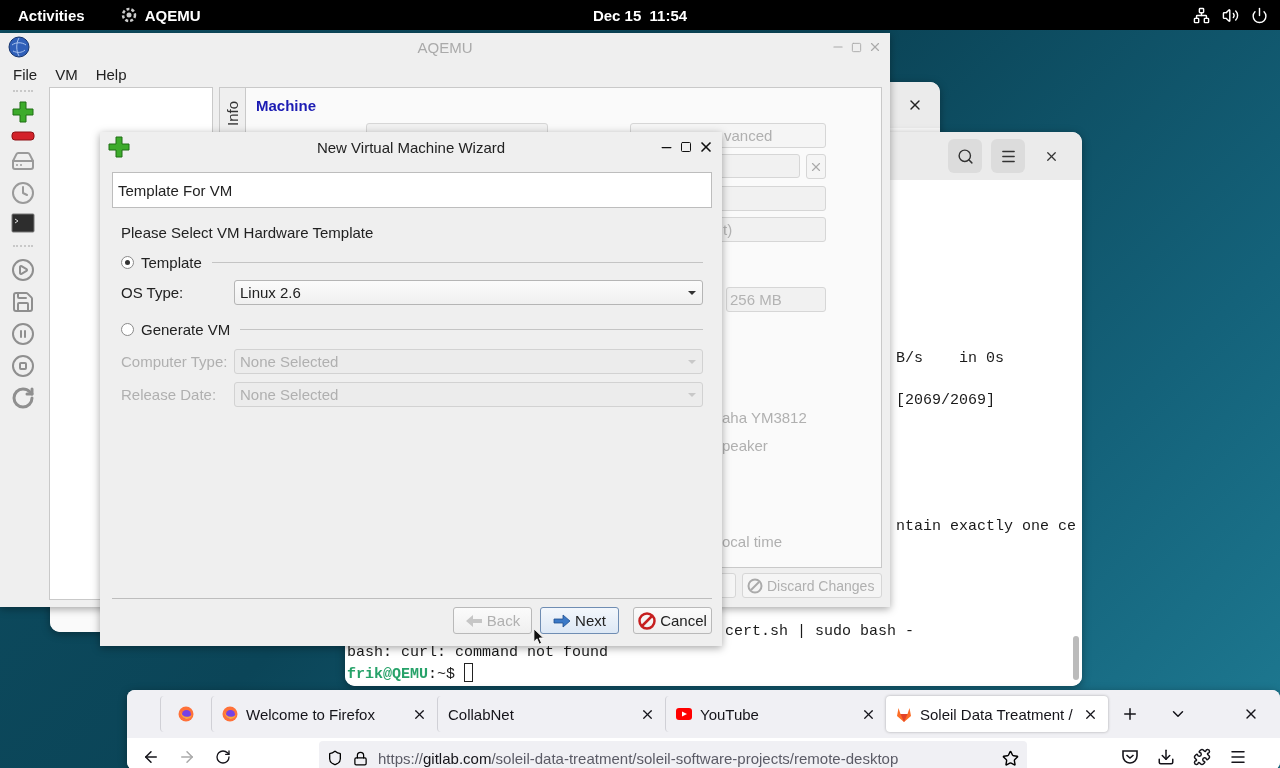 This screenshot has height=768, width=1280. Describe the element at coordinates (946, 401) in the screenshot. I see `terminal-line: [2069/2069]` at that location.